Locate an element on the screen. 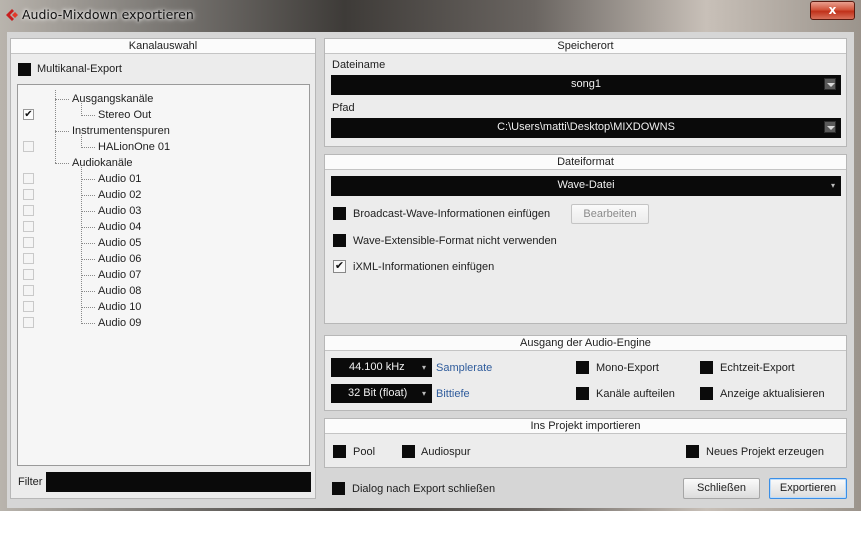 This screenshot has width=861, height=552. tree-item-audio: Audio 10 is located at coordinates (119, 307).